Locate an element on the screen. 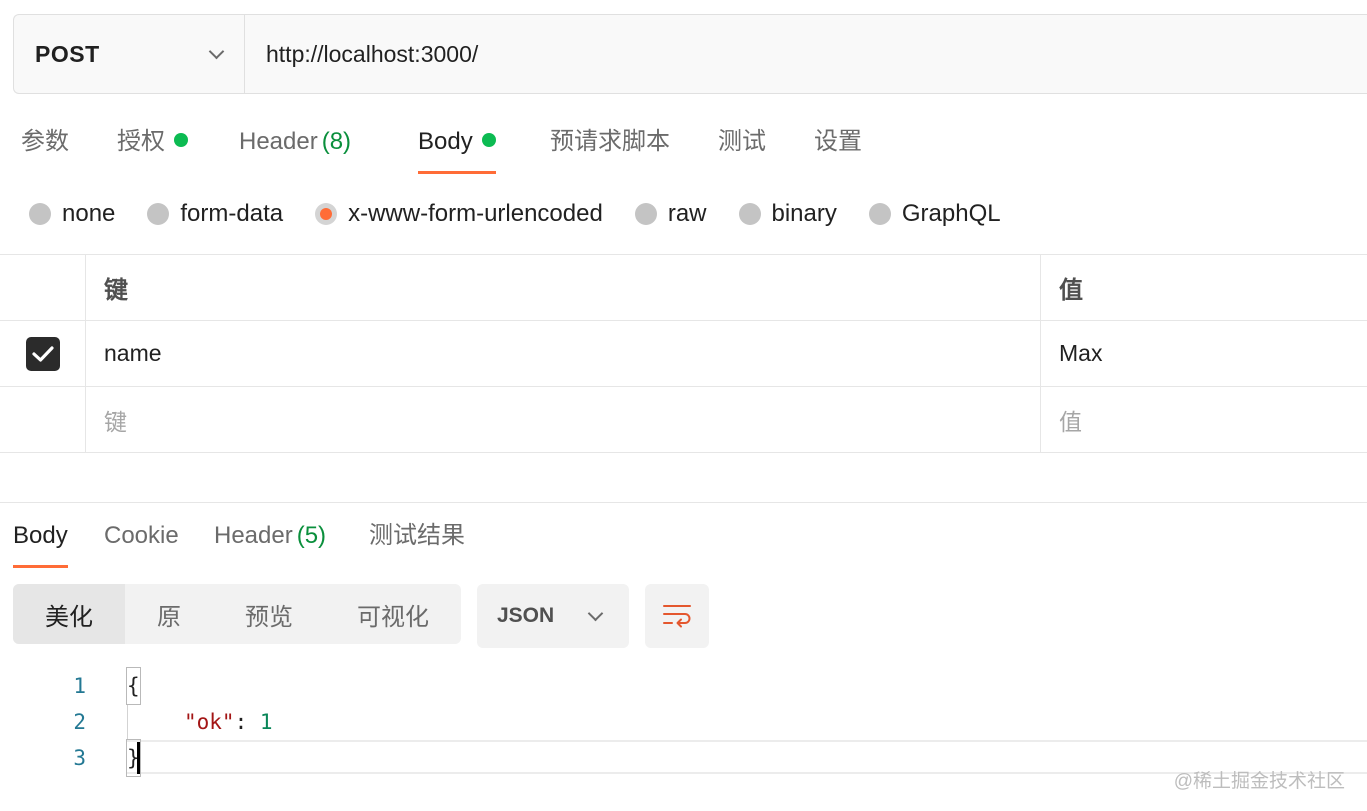  resp-tab-headers: Header (5) is located at coordinates (270, 541).